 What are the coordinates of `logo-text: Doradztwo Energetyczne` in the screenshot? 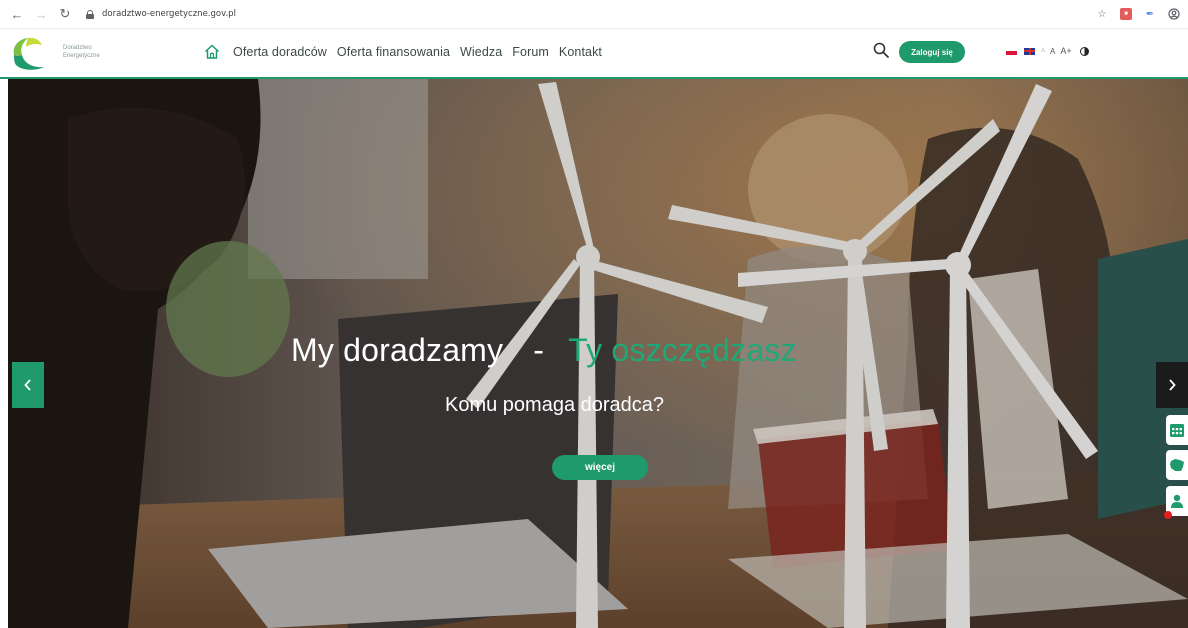 It's located at (81, 52).